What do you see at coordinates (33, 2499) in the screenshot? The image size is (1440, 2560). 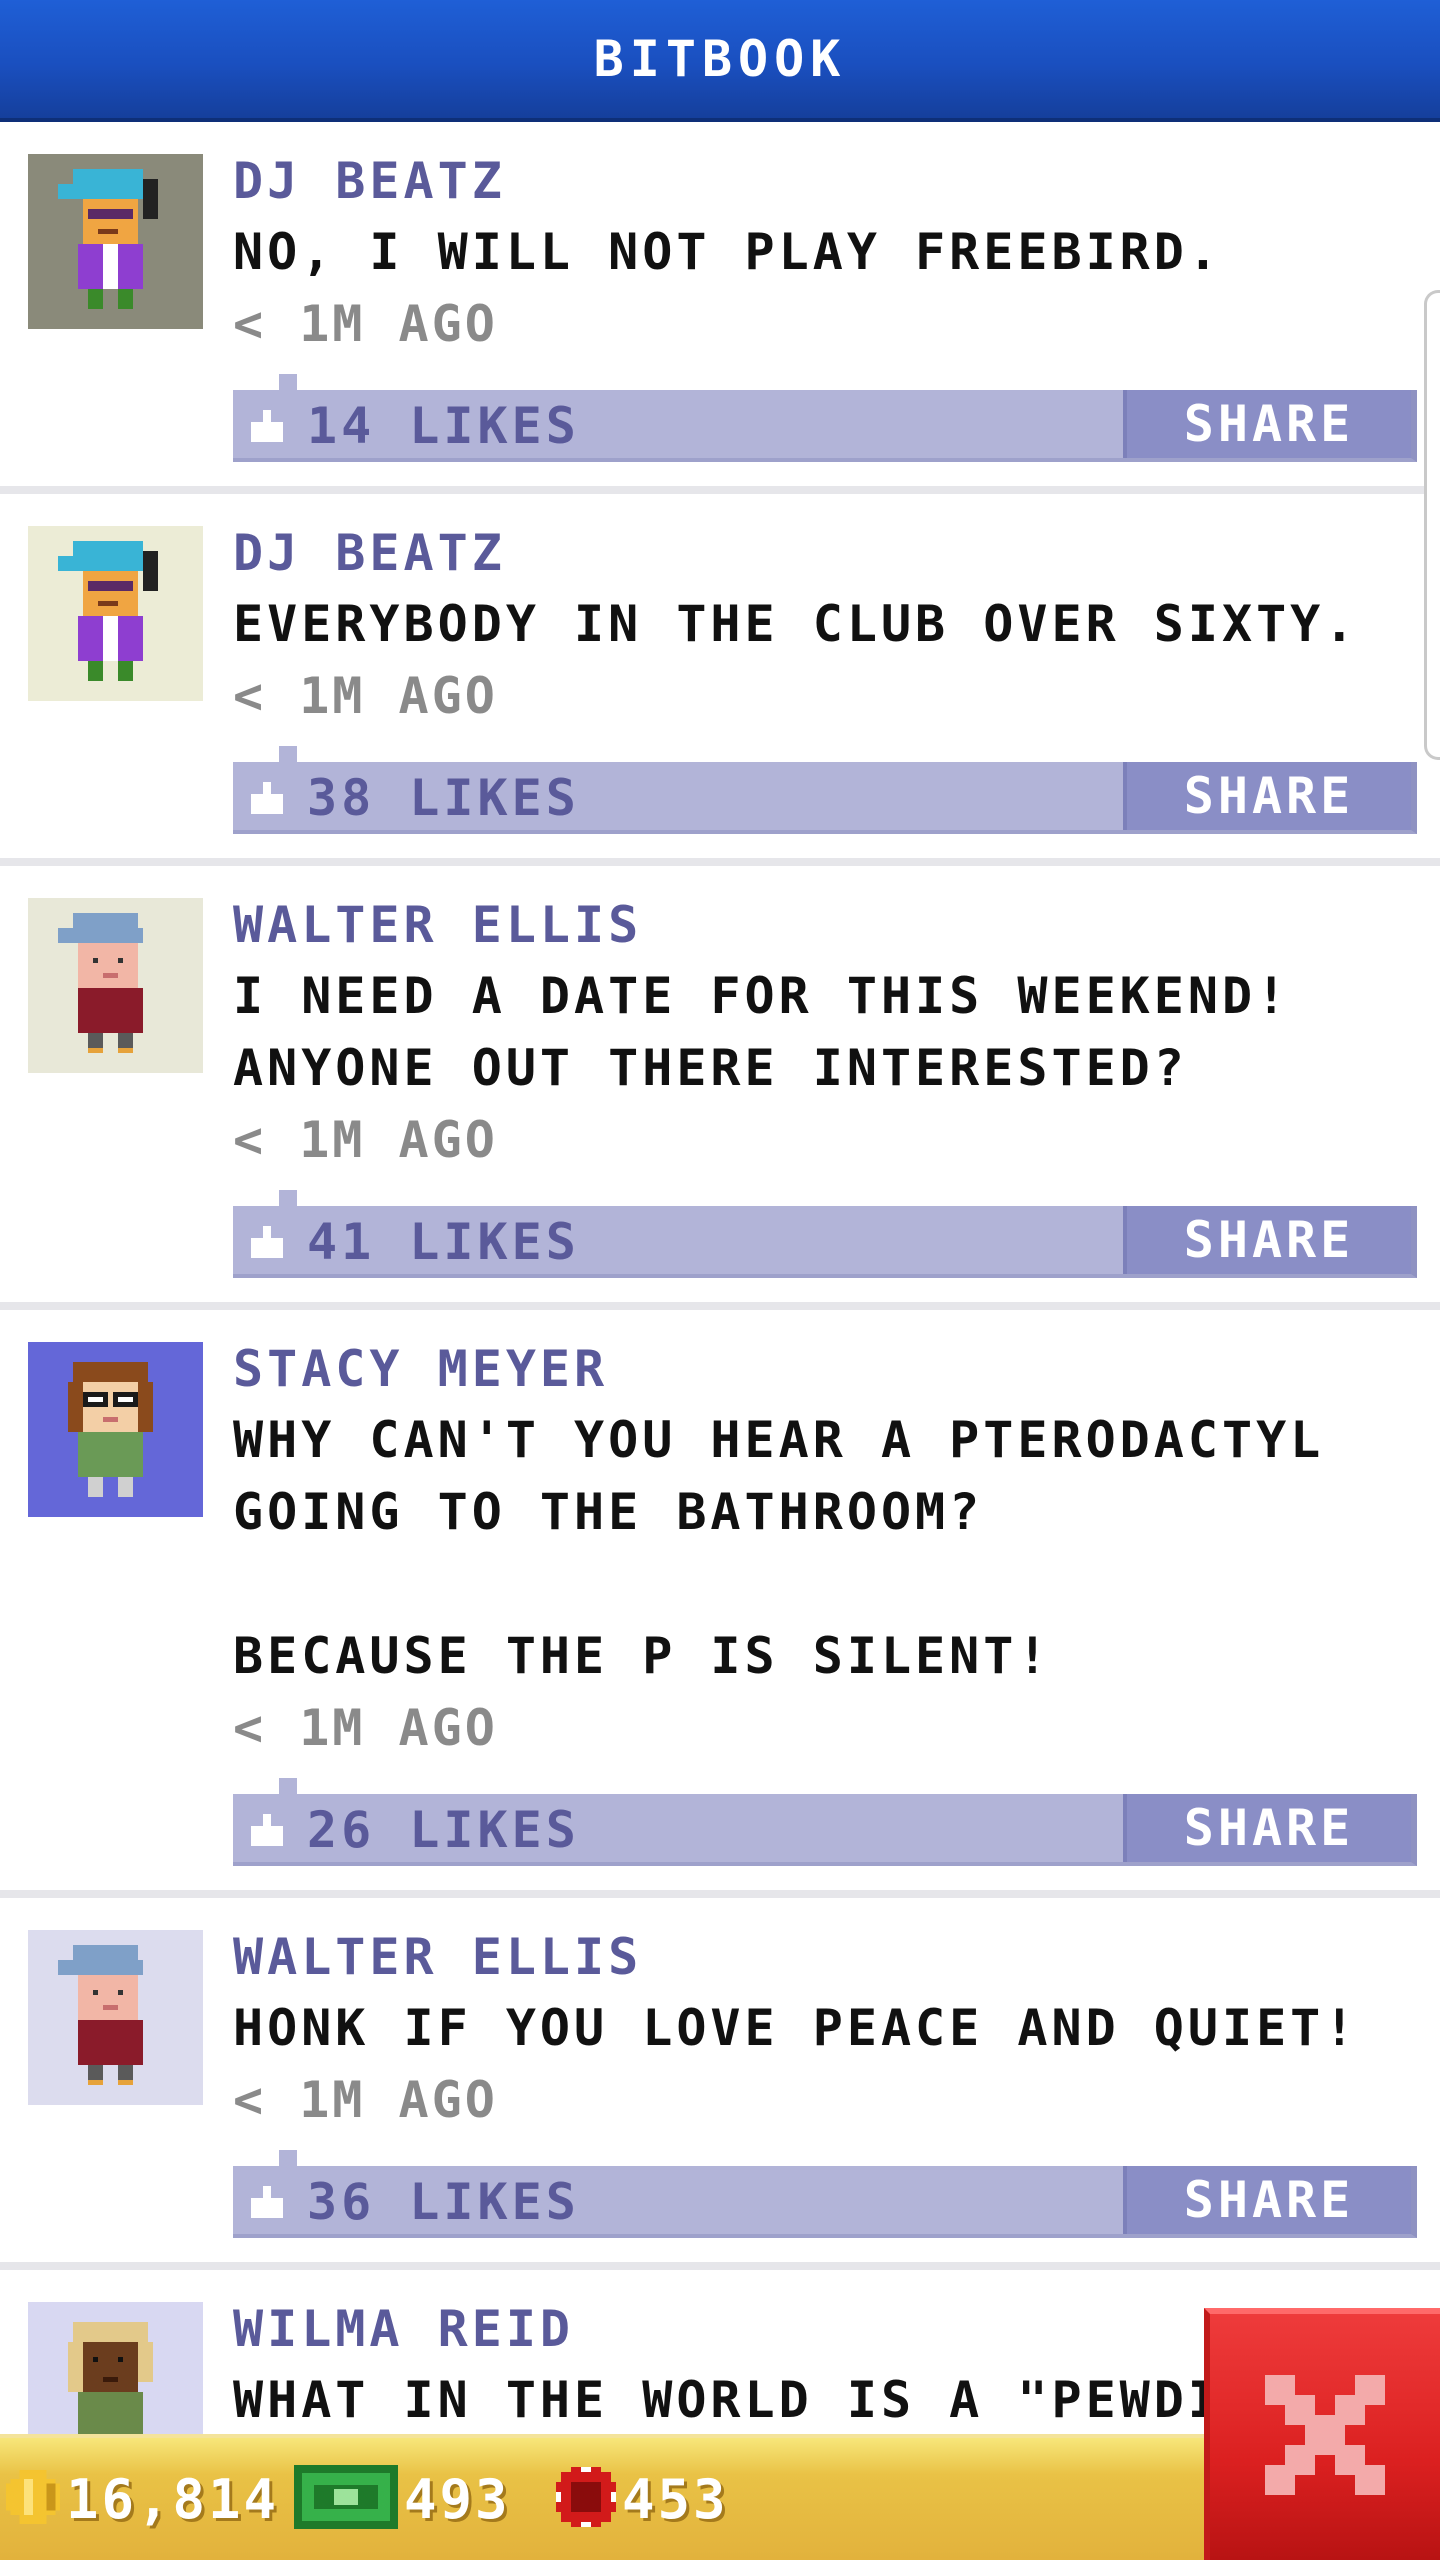 I see `coin-icon` at bounding box center [33, 2499].